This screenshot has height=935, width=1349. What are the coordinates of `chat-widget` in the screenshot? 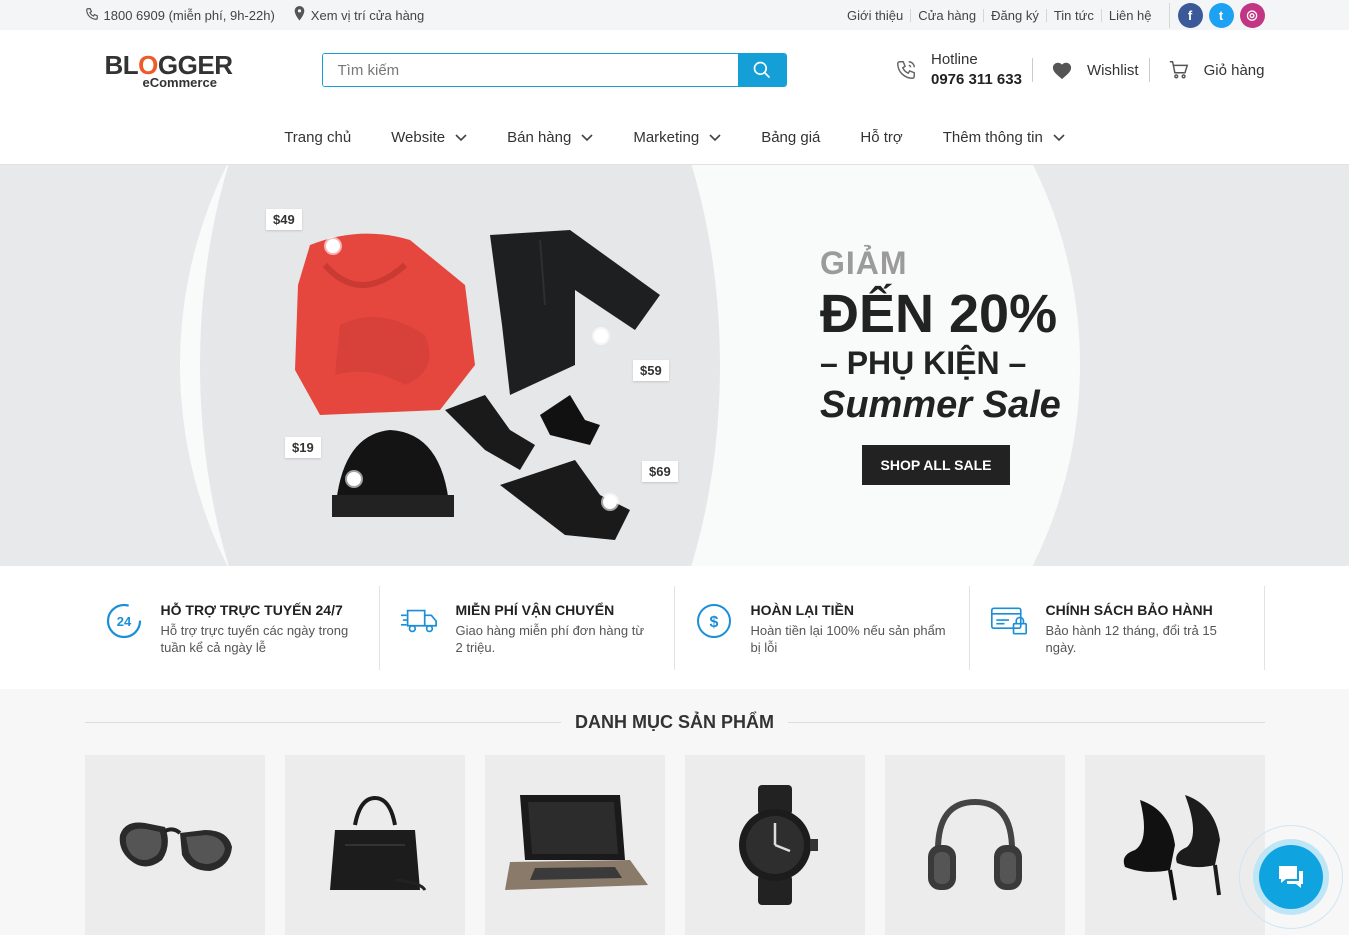 It's located at (1291, 877).